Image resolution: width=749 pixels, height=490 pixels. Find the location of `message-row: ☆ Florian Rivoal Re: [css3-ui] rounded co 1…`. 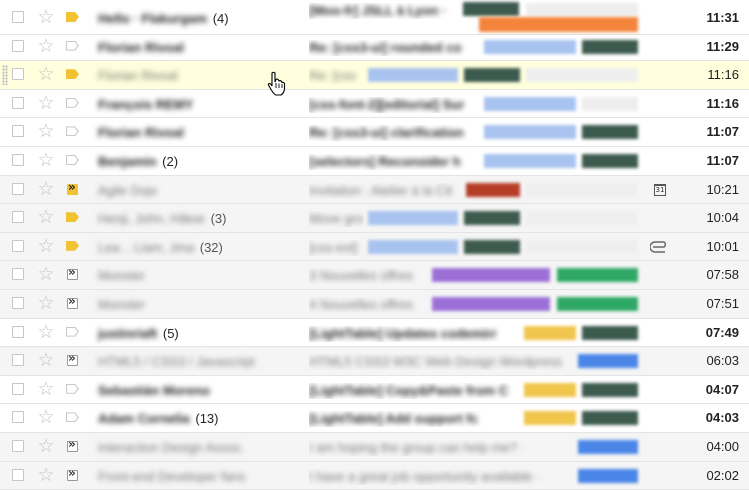

message-row: ☆ Florian Rivoal Re: [css3-ui] rounded co 1… is located at coordinates (374, 47).